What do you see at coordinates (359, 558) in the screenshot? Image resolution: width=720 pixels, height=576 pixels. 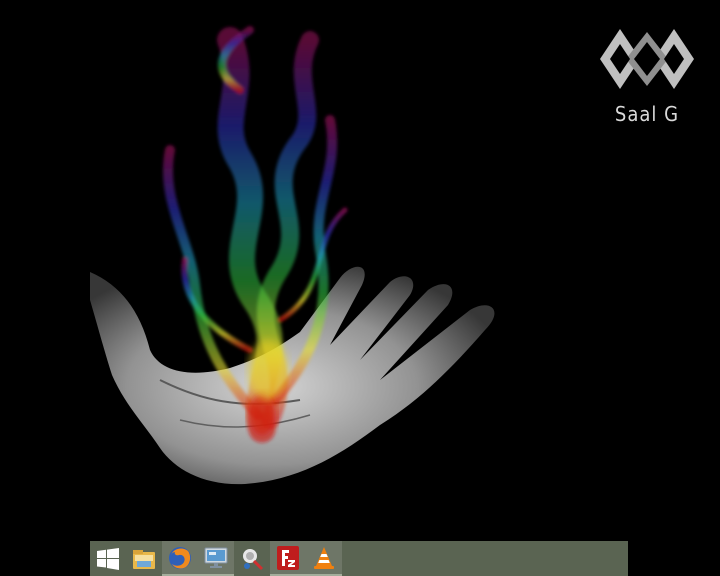 I see `taskbar` at bounding box center [359, 558].